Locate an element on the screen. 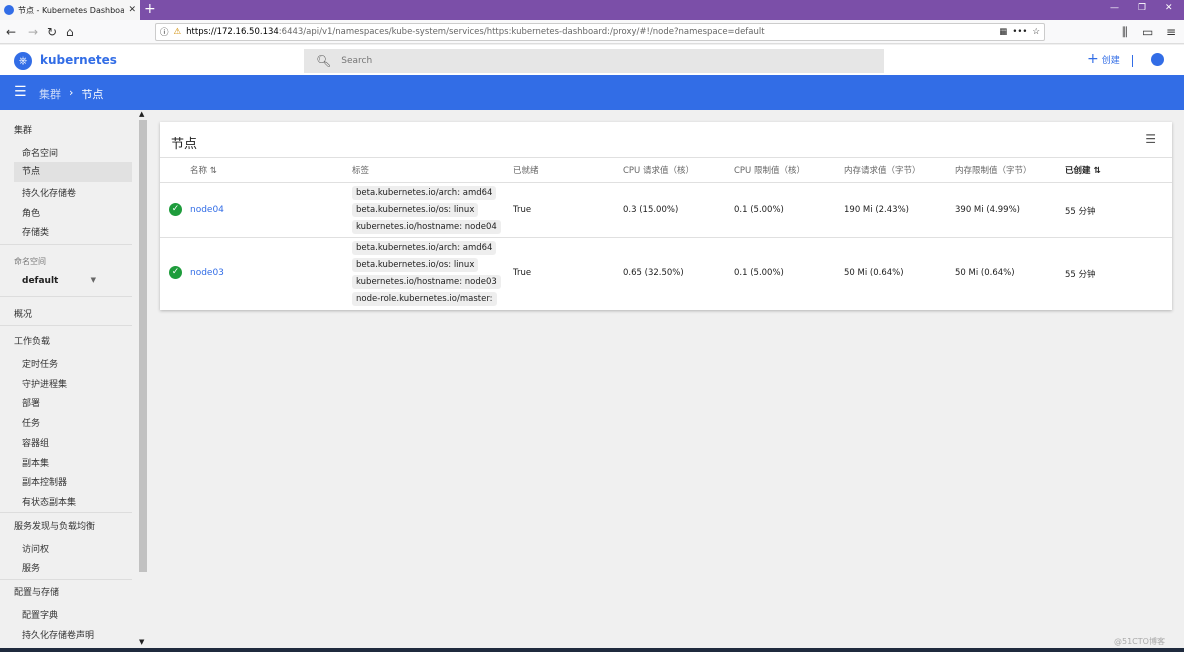 This screenshot has height=652, width=1184. sort-icon: ⇅ is located at coordinates (213, 171).